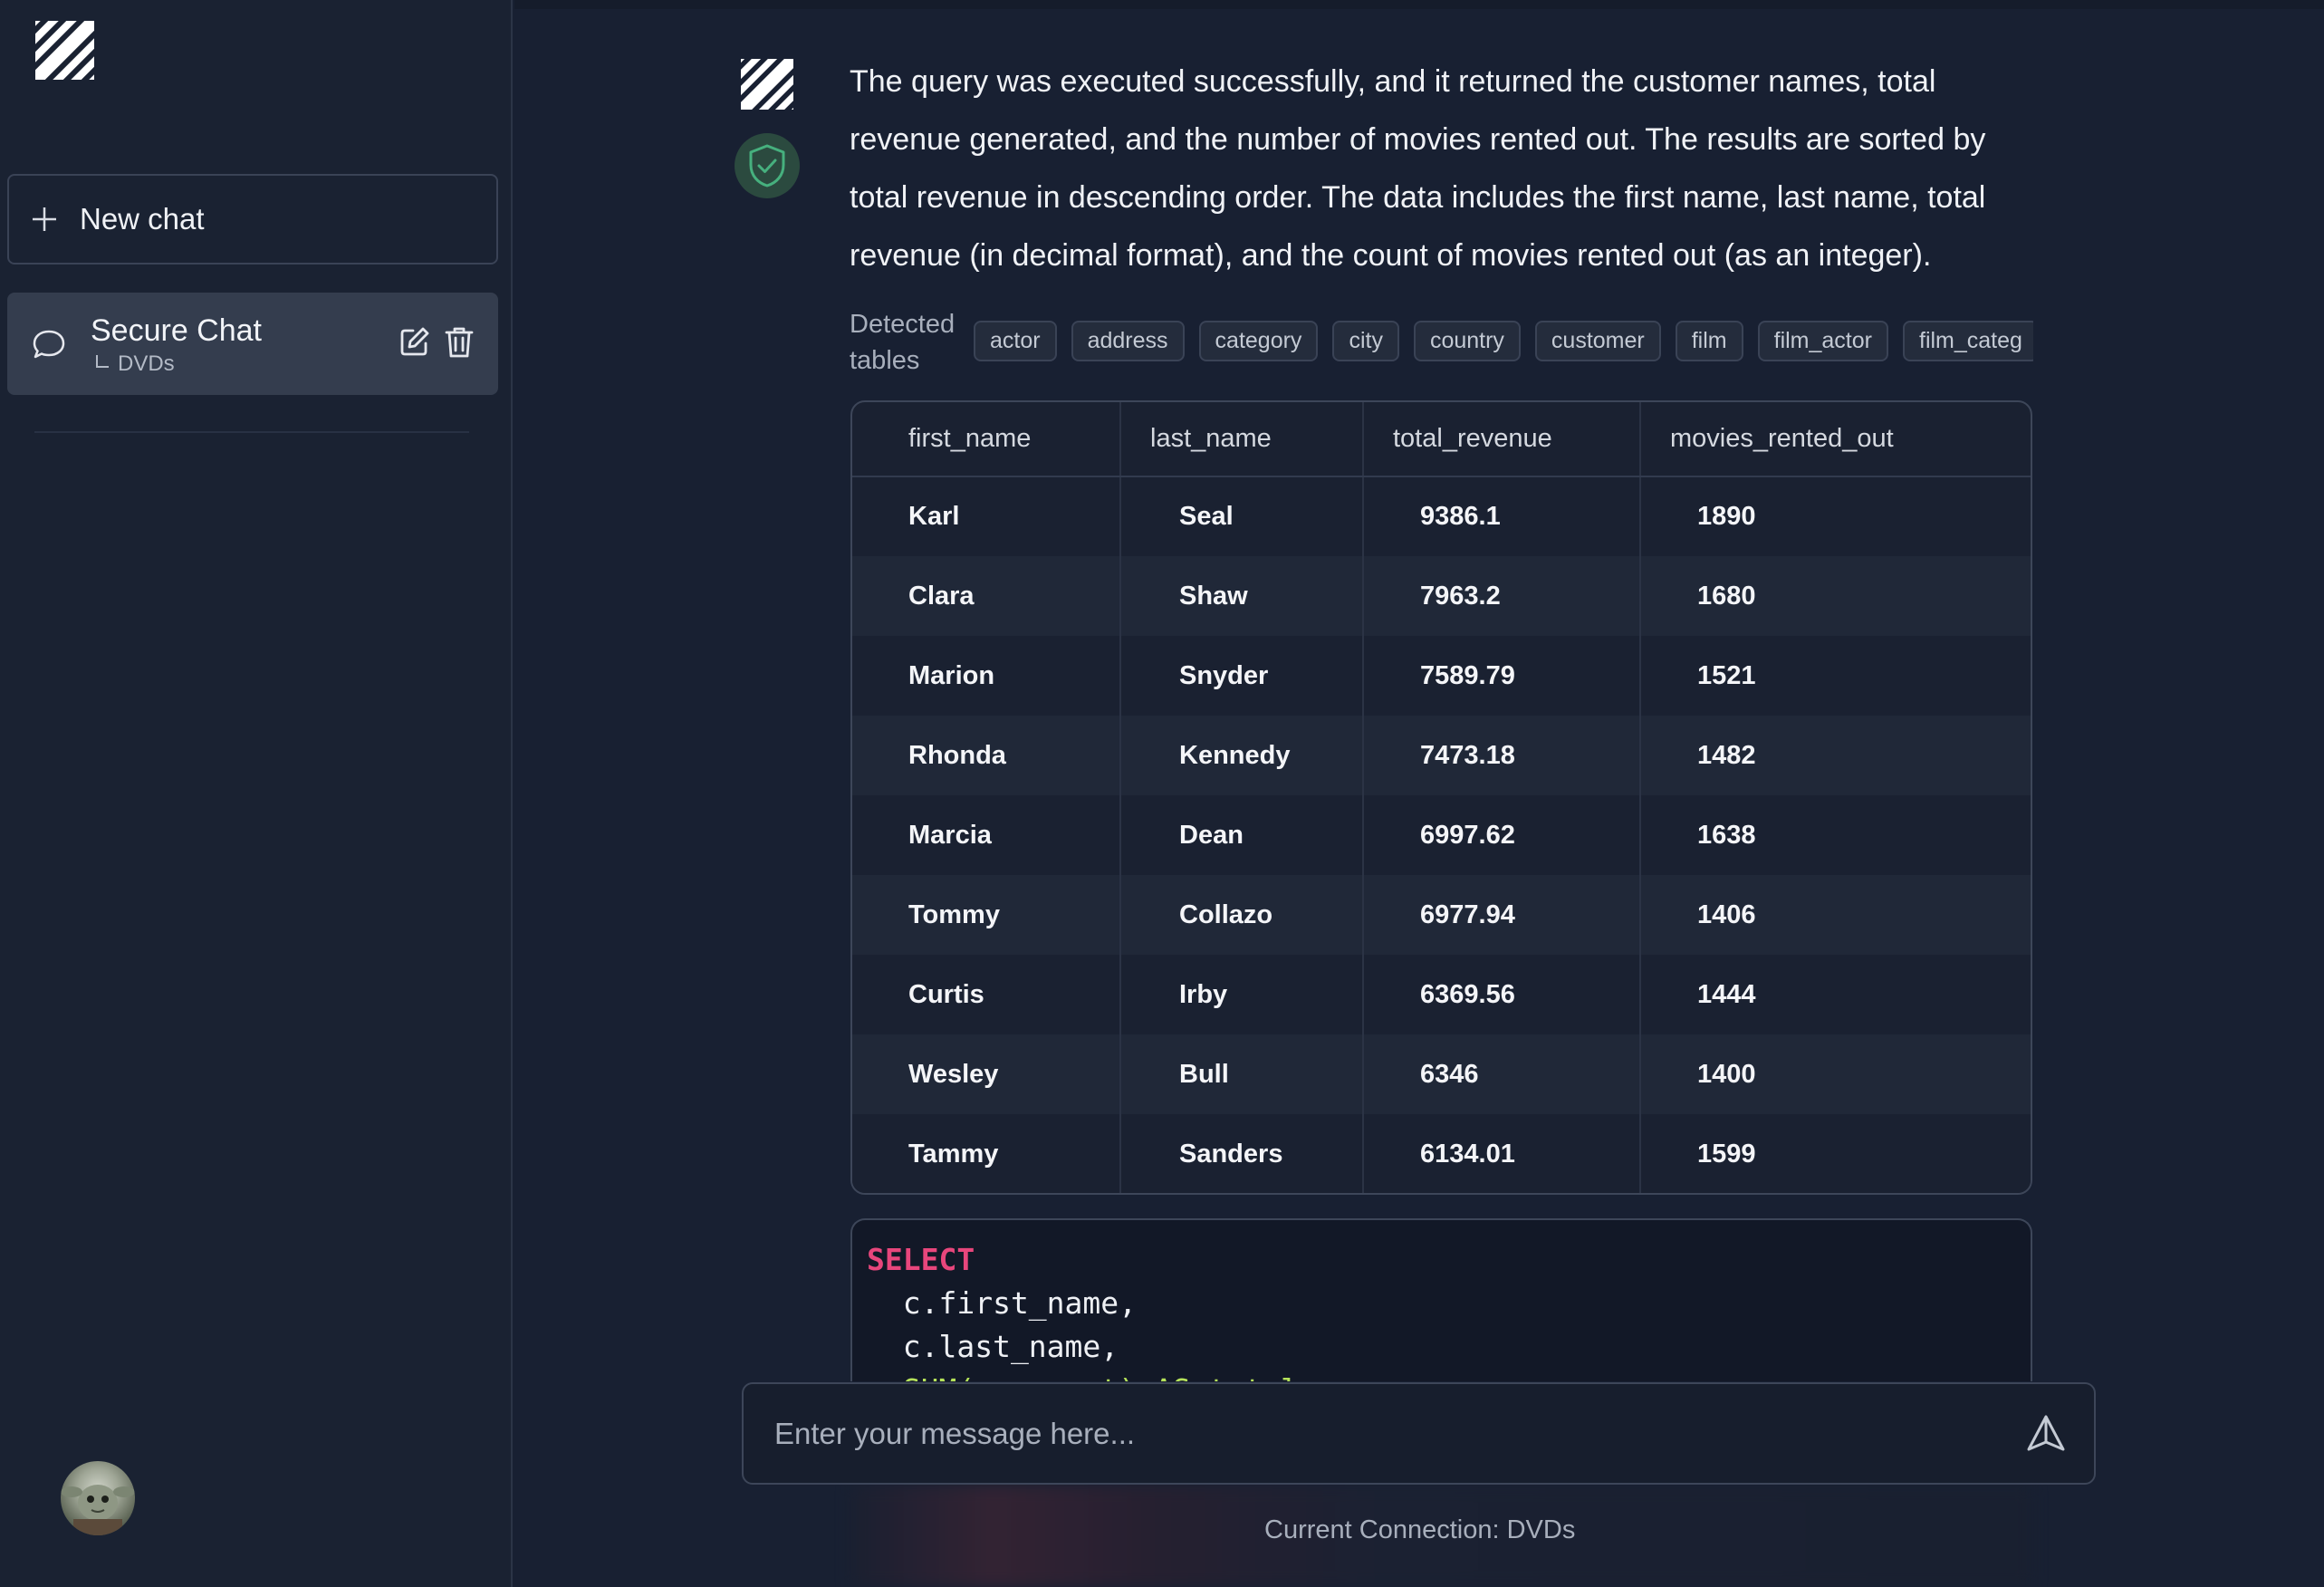  I want to click on column-header: last_name, so click(1242, 440).